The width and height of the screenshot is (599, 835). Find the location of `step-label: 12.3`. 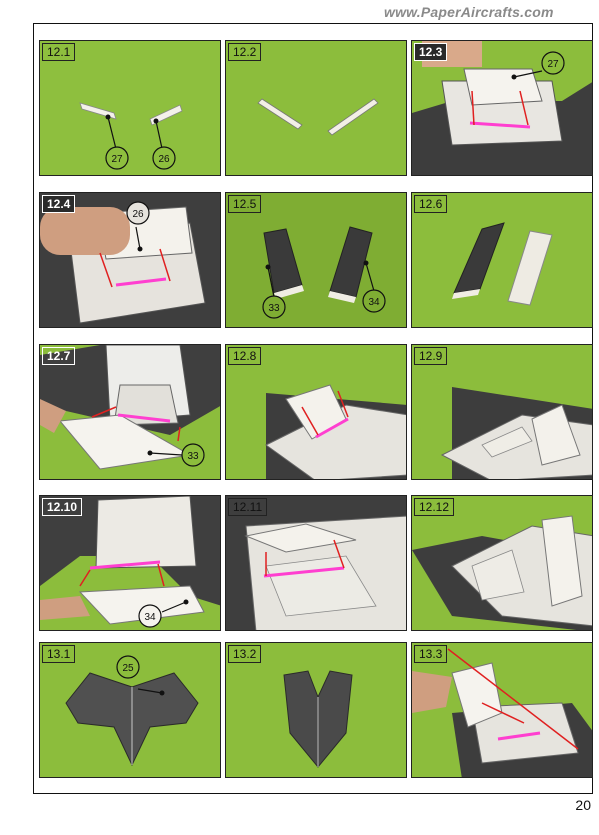

step-label: 12.3 is located at coordinates (431, 52).